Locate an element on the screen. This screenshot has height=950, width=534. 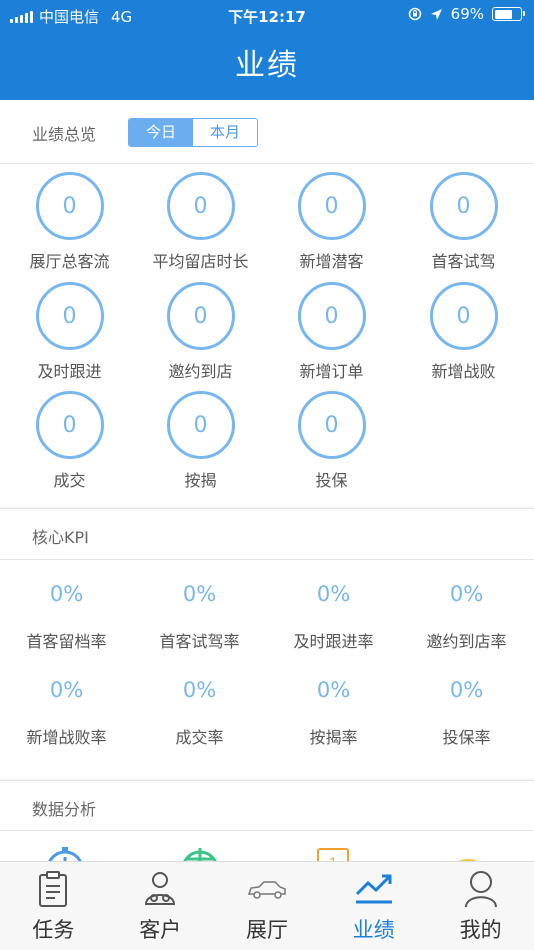
kpi-item: 0% 投保率 is located at coordinates (466, 713).